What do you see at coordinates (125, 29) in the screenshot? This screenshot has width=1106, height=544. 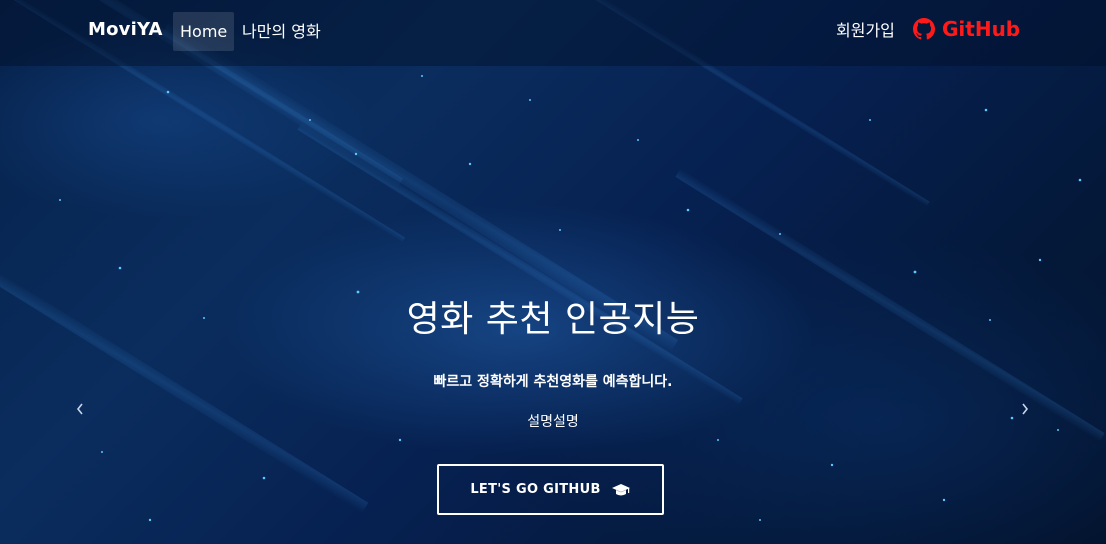 I see `brand-logo: MoviYA` at bounding box center [125, 29].